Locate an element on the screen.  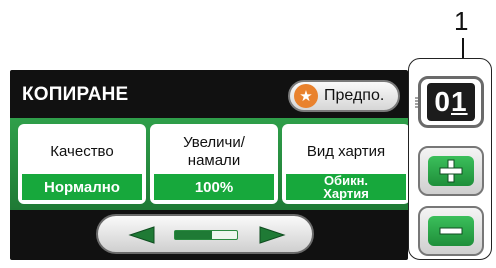
decrease-button is located at coordinates (451, 231).